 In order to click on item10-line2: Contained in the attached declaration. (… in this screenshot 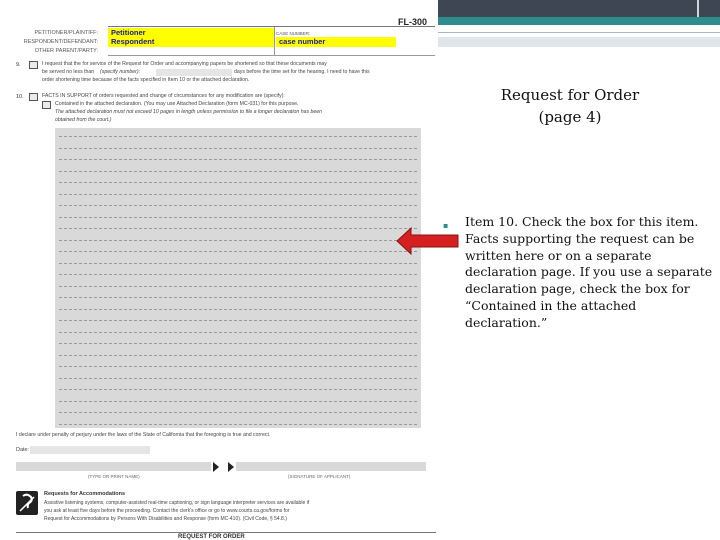, I will do `click(177, 104)`.